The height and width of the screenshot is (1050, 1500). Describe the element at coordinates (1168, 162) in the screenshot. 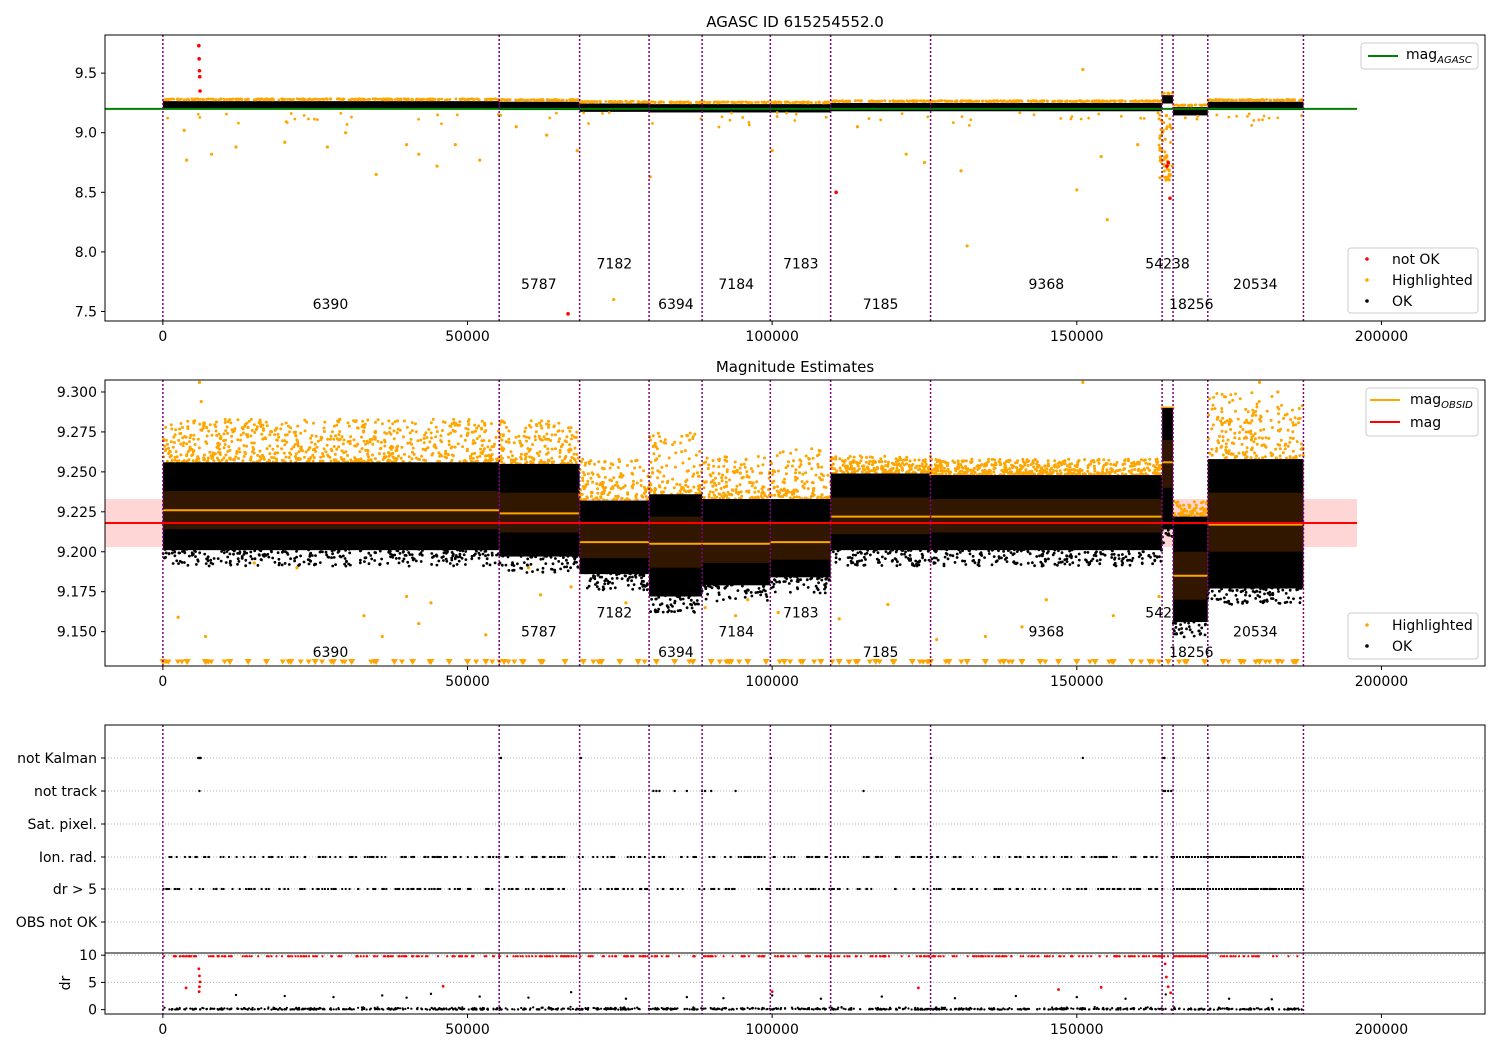

I see `not-ok-point` at that location.